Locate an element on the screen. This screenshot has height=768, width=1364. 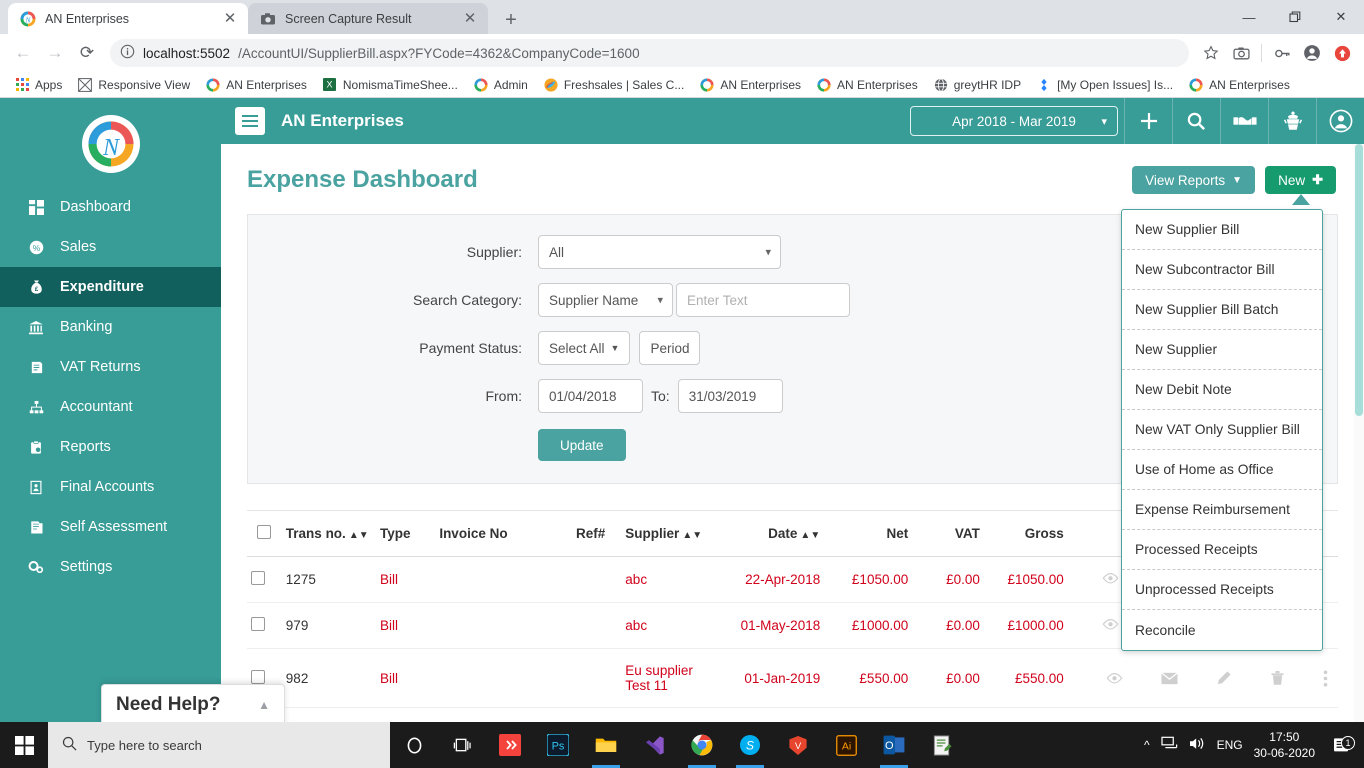
reload-button: ⟳ is located at coordinates (87, 53).